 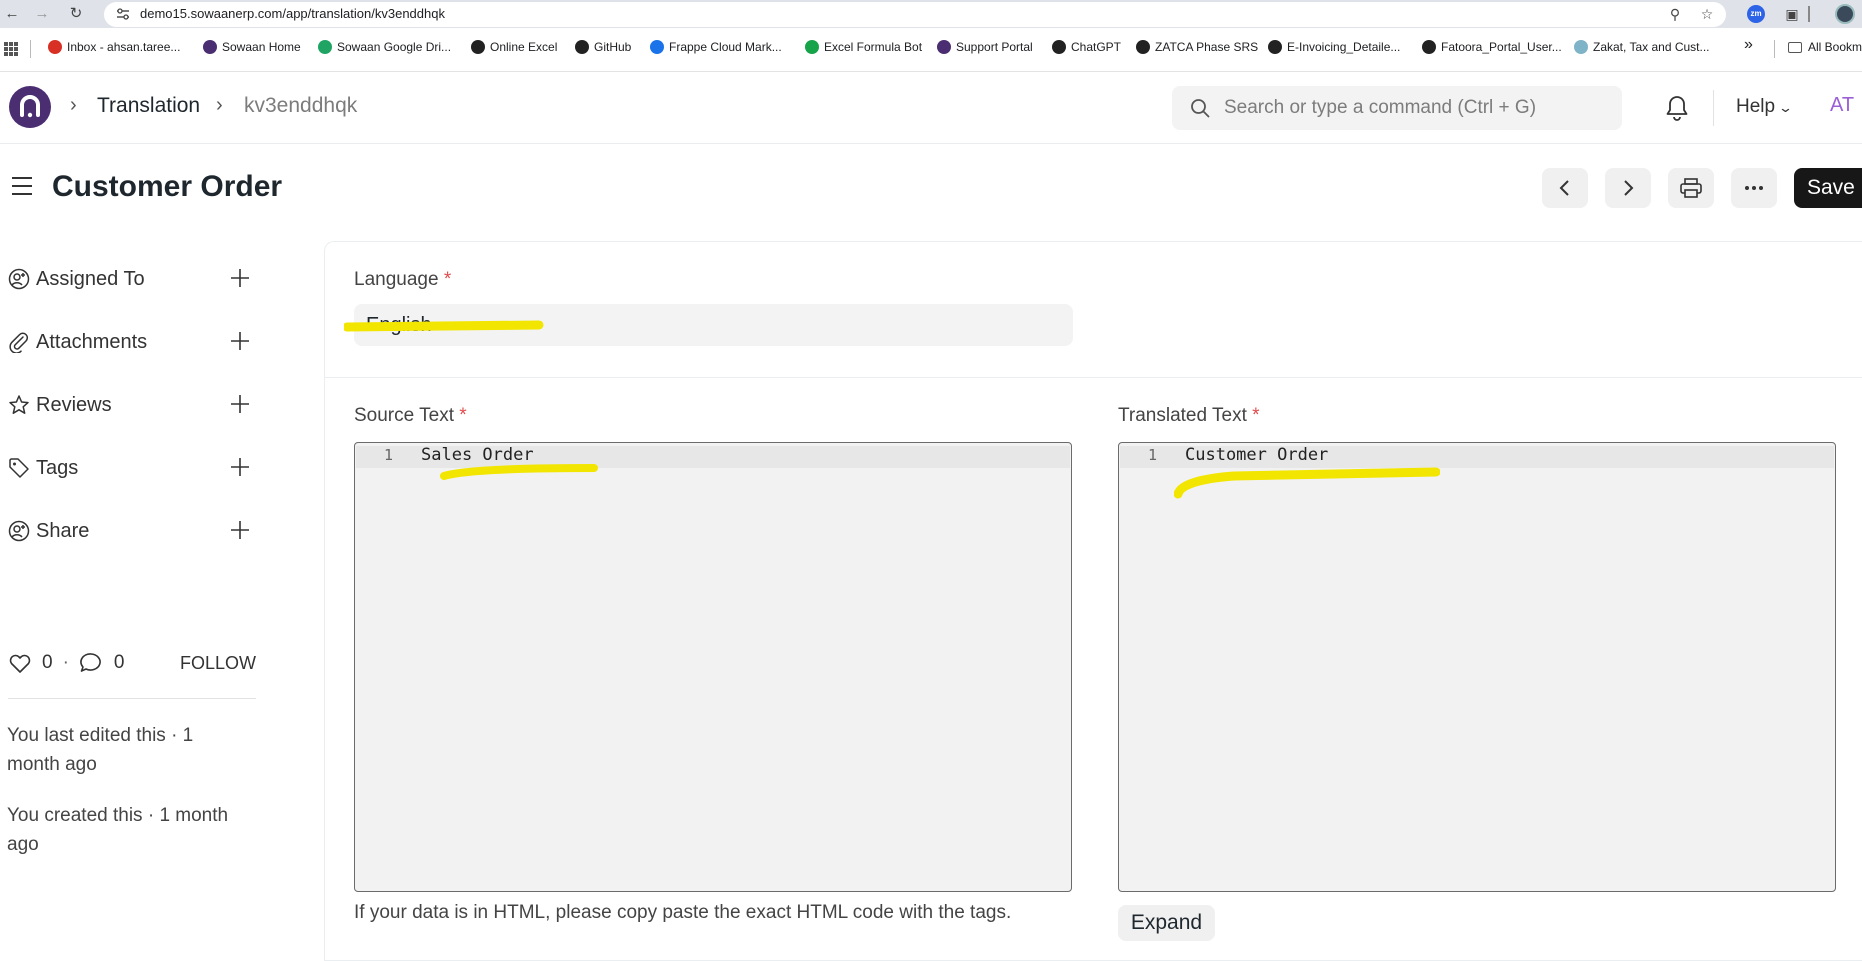 What do you see at coordinates (1792, 14) in the screenshot?
I see `extensions-icon: ▣` at bounding box center [1792, 14].